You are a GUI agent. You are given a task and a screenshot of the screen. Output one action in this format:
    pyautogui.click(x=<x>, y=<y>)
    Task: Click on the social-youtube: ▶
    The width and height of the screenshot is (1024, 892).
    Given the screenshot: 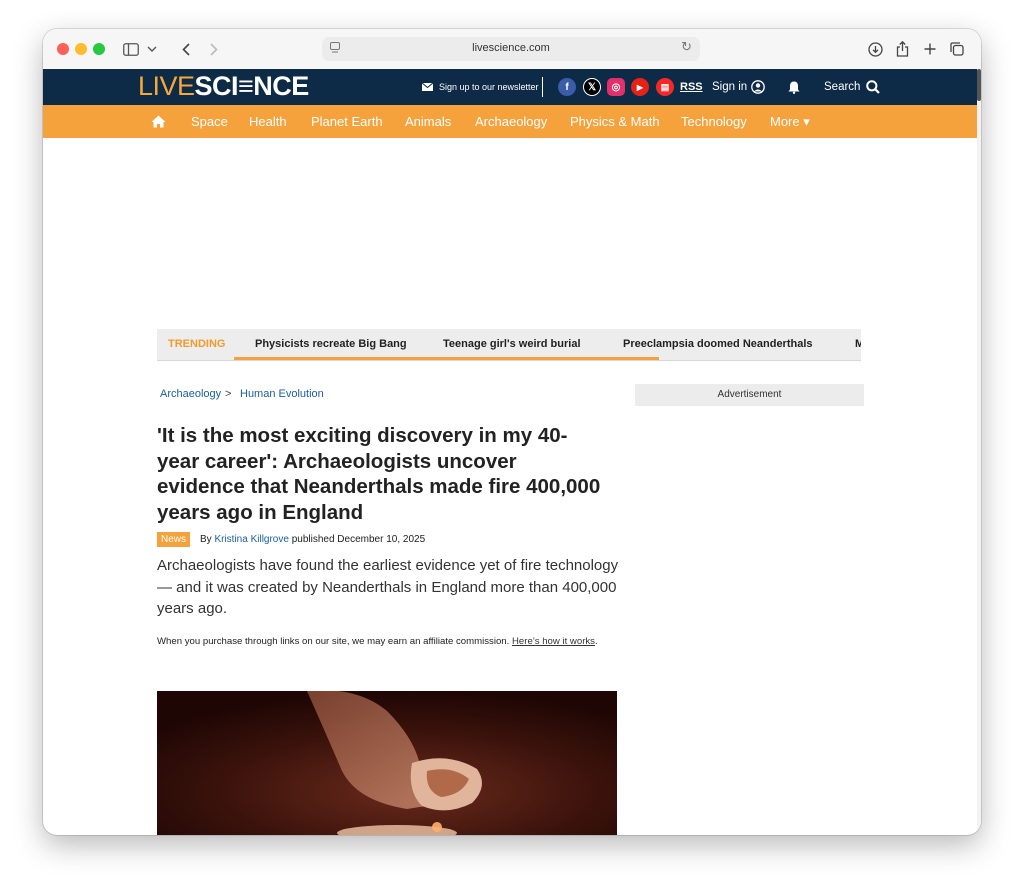 What is the action you would take?
    pyautogui.click(x=640, y=87)
    